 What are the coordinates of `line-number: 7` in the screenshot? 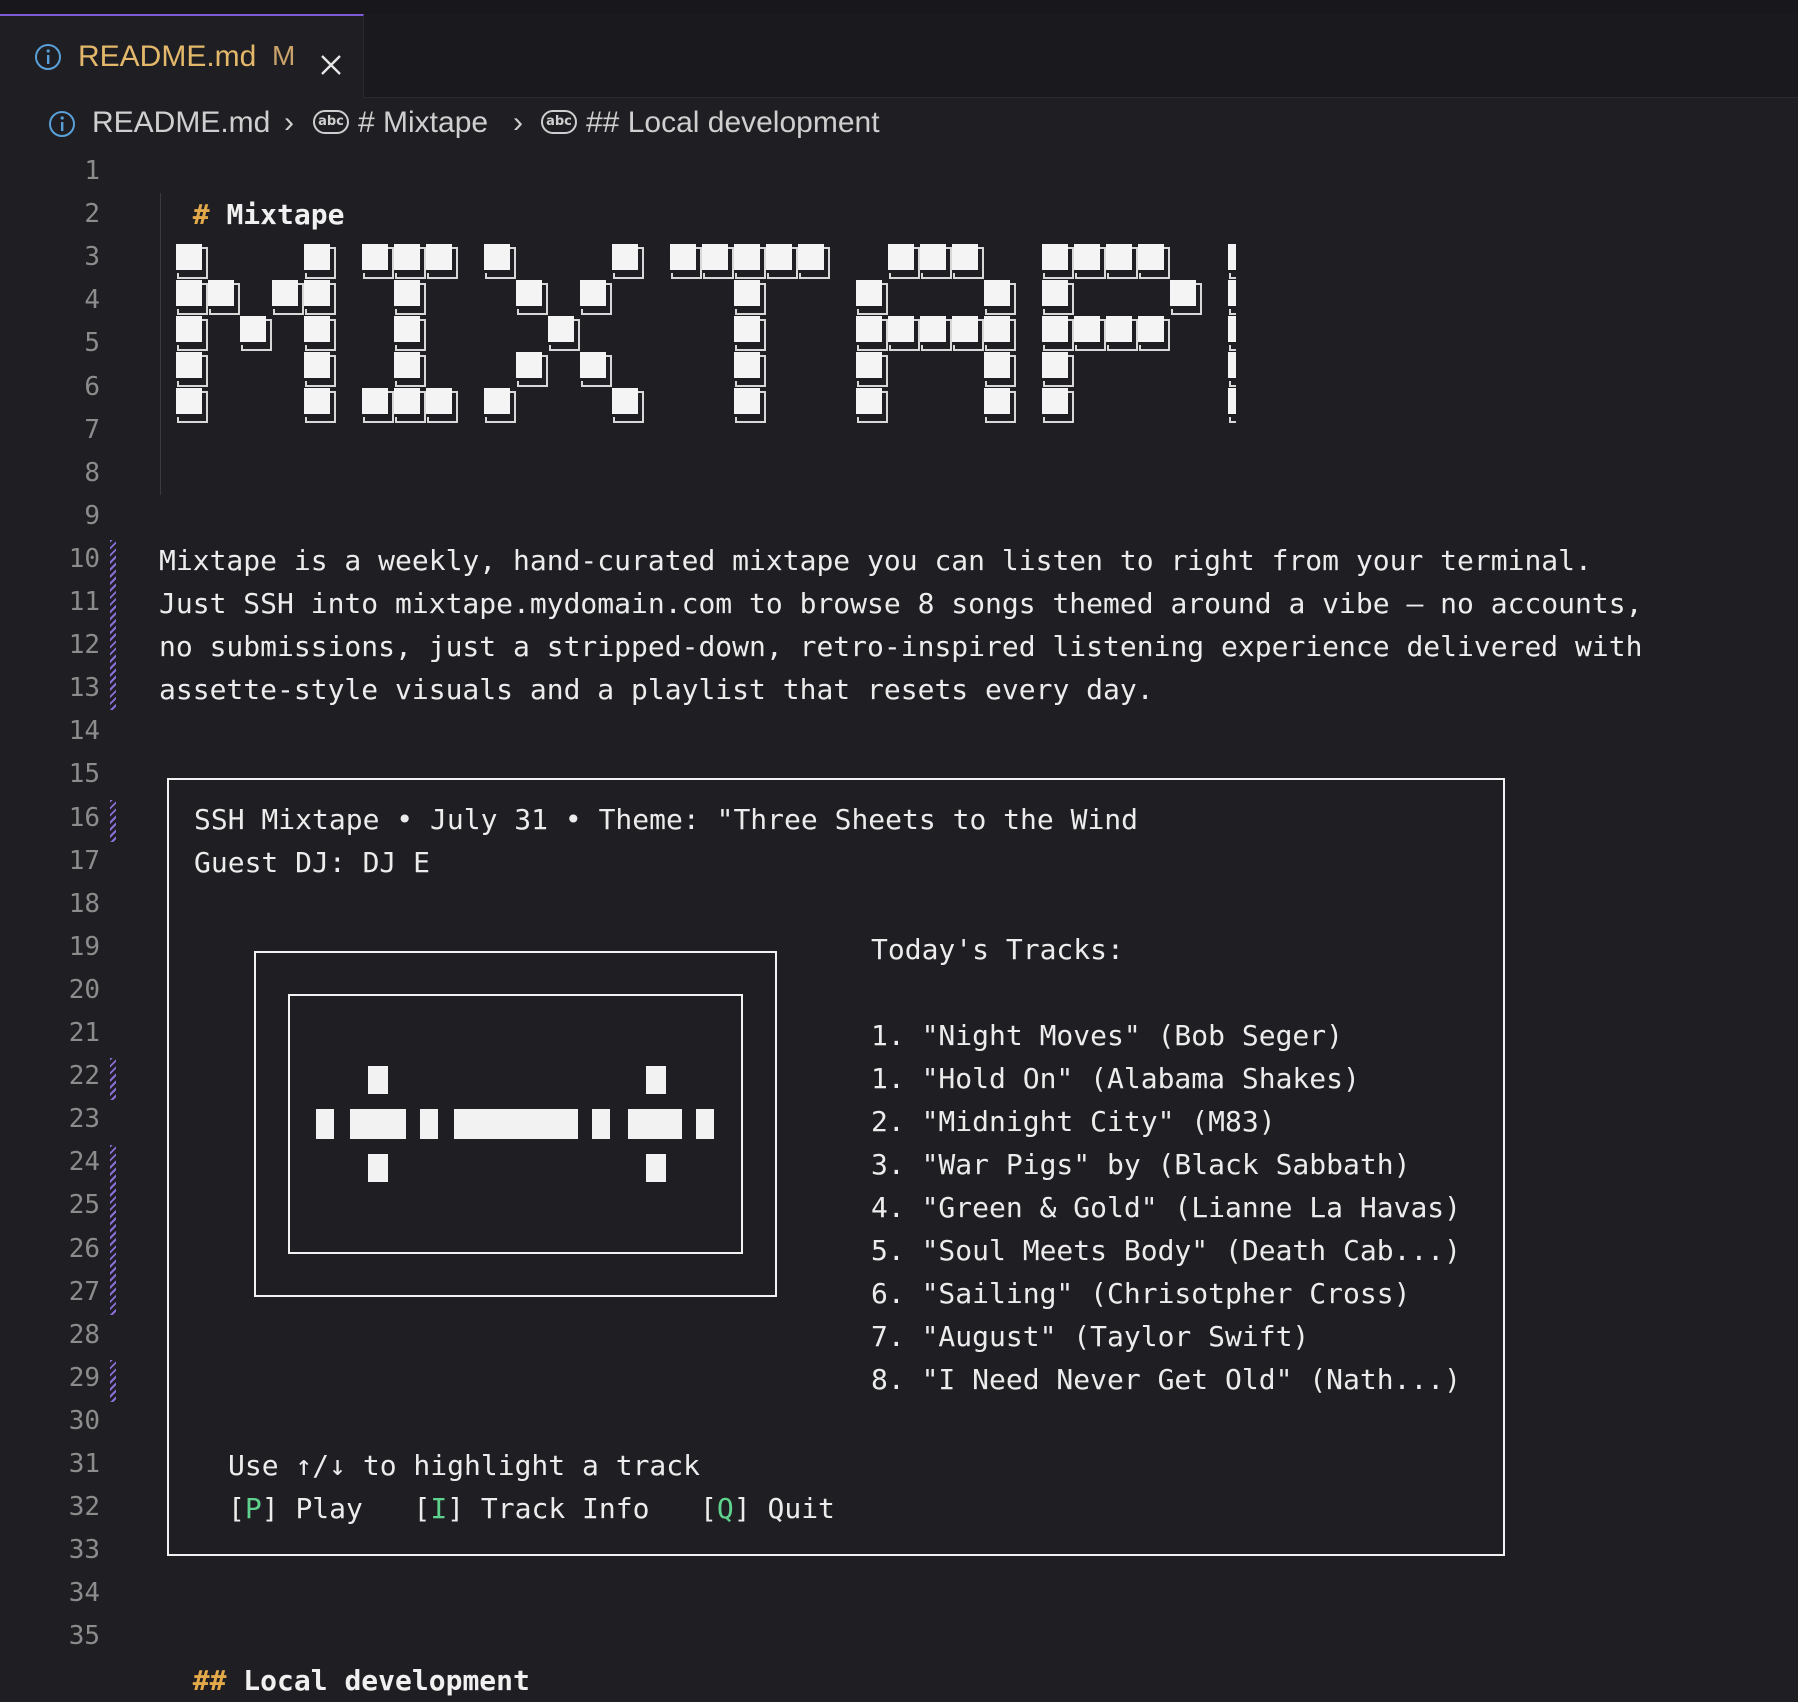 It's located at (92, 429).